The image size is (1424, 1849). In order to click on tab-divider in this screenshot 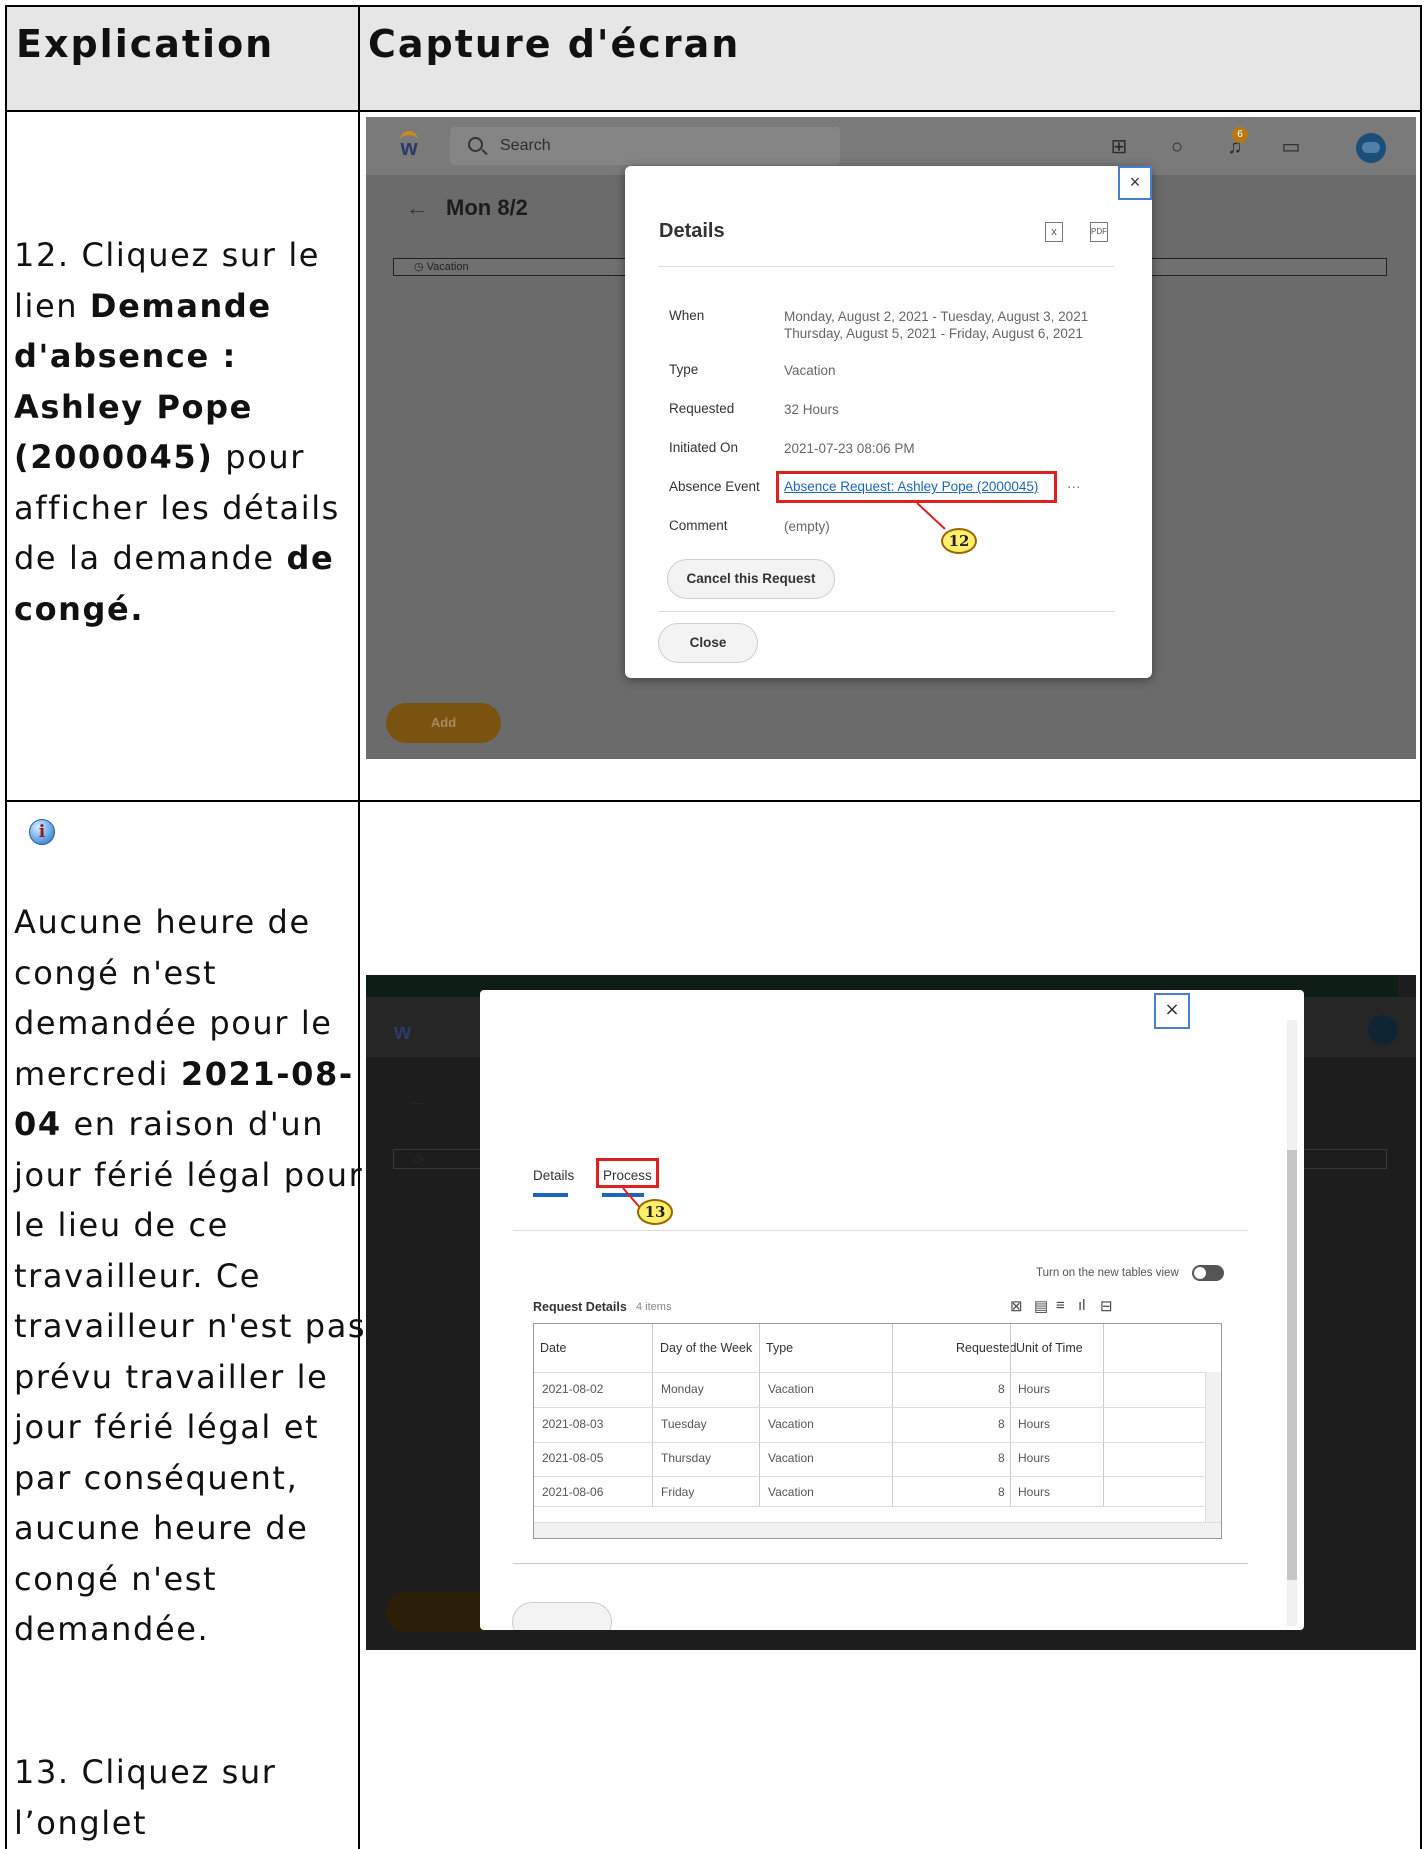, I will do `click(880, 1230)`.